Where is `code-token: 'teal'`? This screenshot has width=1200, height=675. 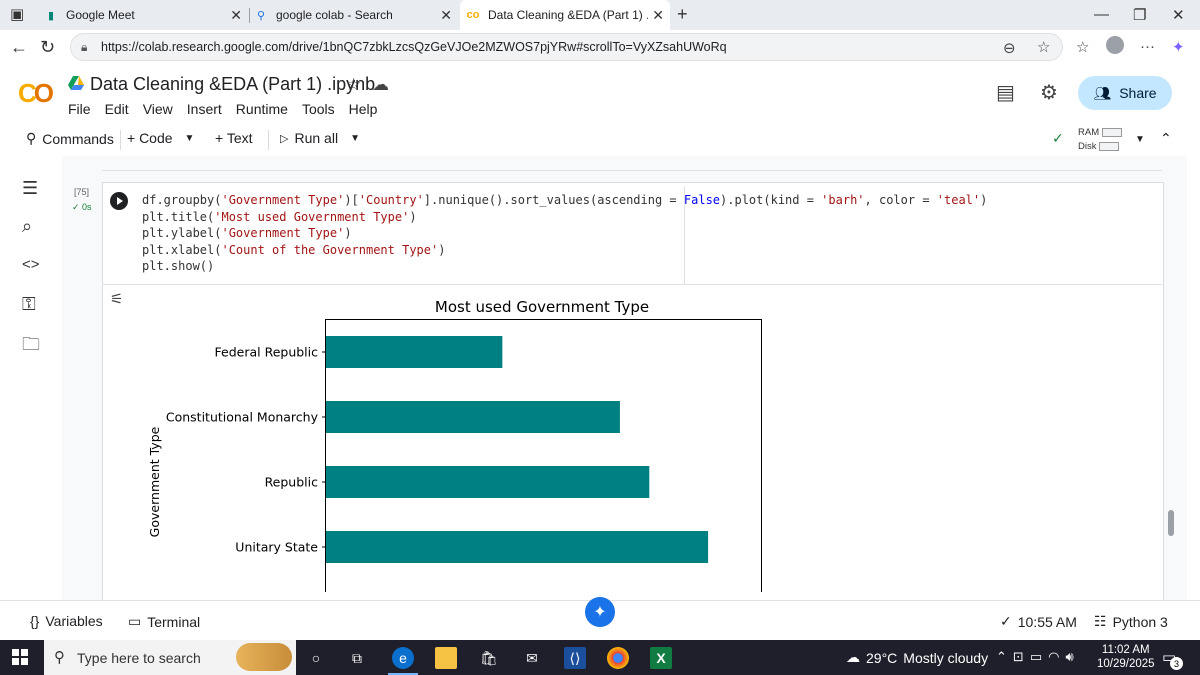 code-token: 'teal' is located at coordinates (958, 200).